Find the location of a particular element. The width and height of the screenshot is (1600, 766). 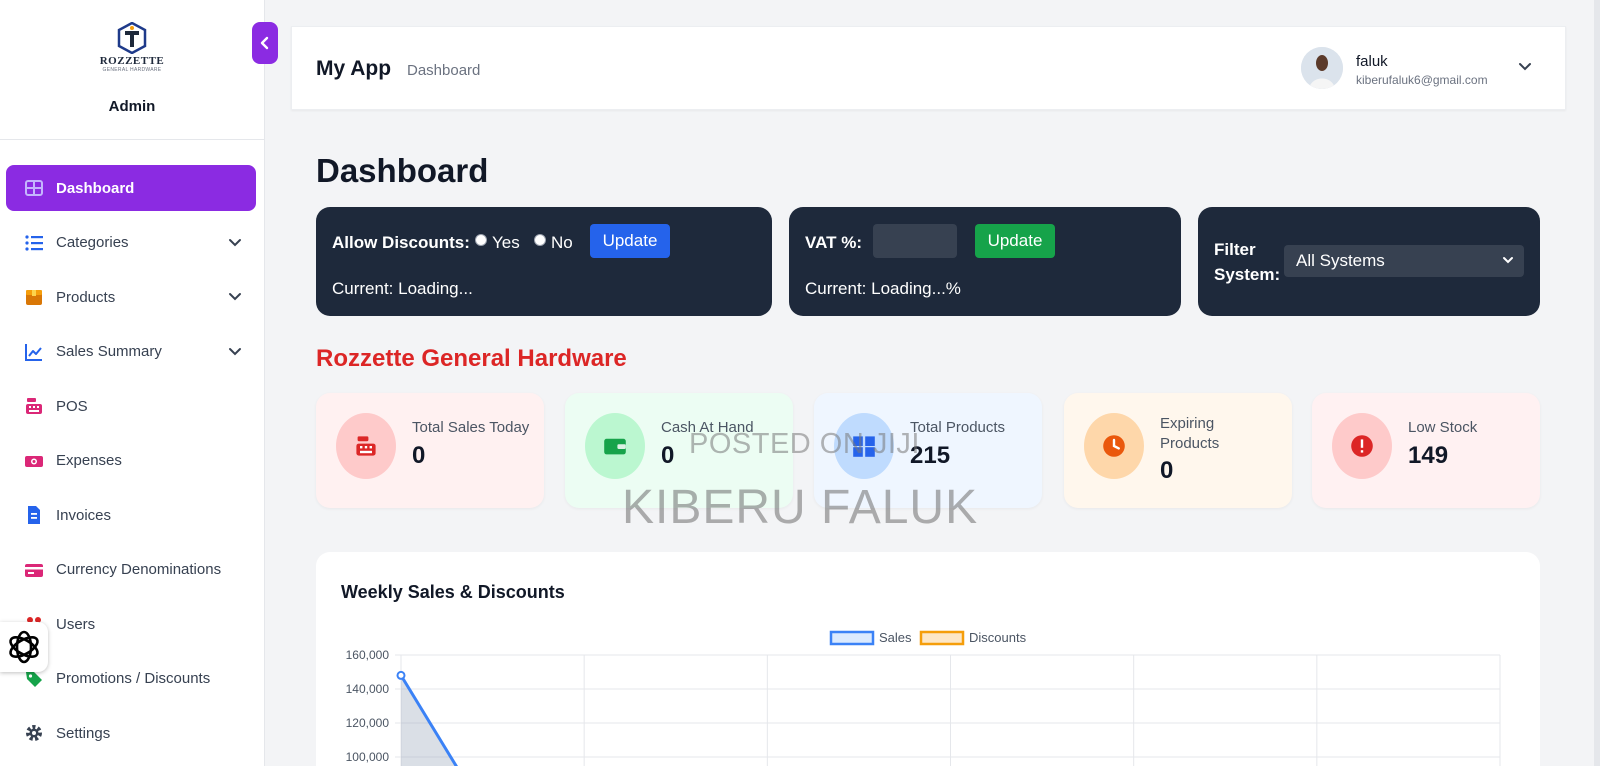

brand-role: Admin is located at coordinates (132, 106).